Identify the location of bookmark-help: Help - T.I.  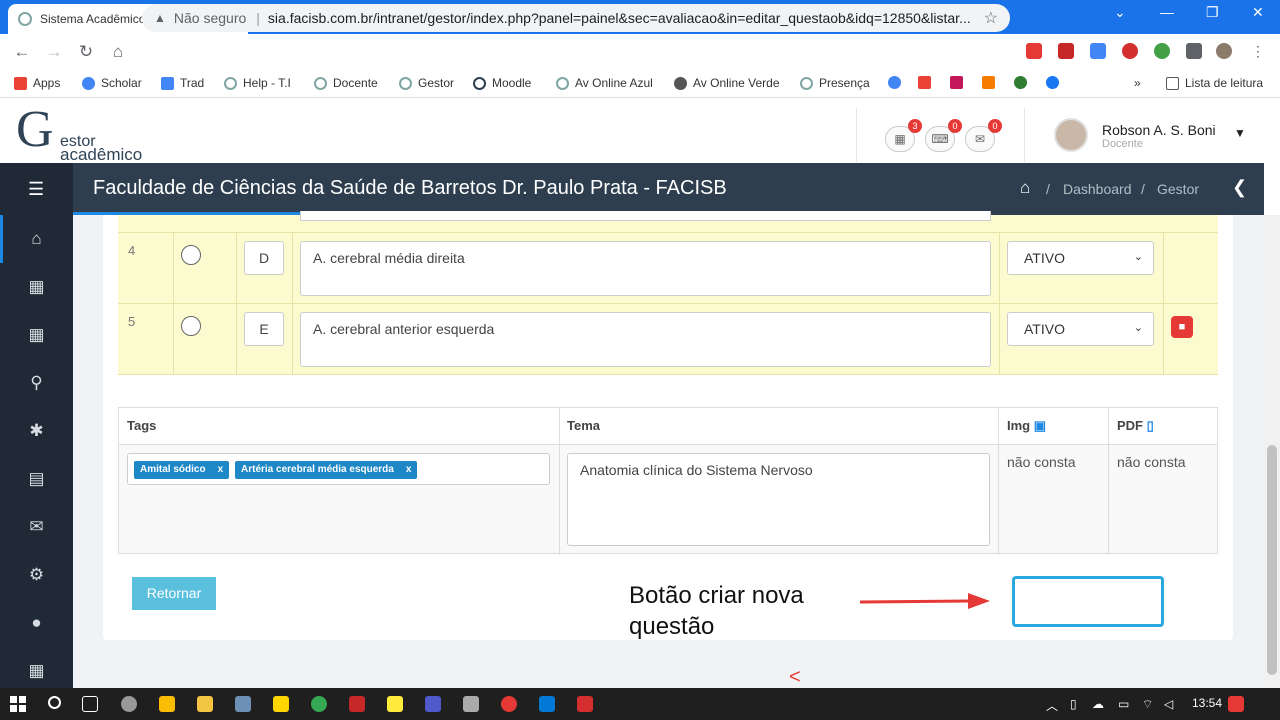
(257, 83).